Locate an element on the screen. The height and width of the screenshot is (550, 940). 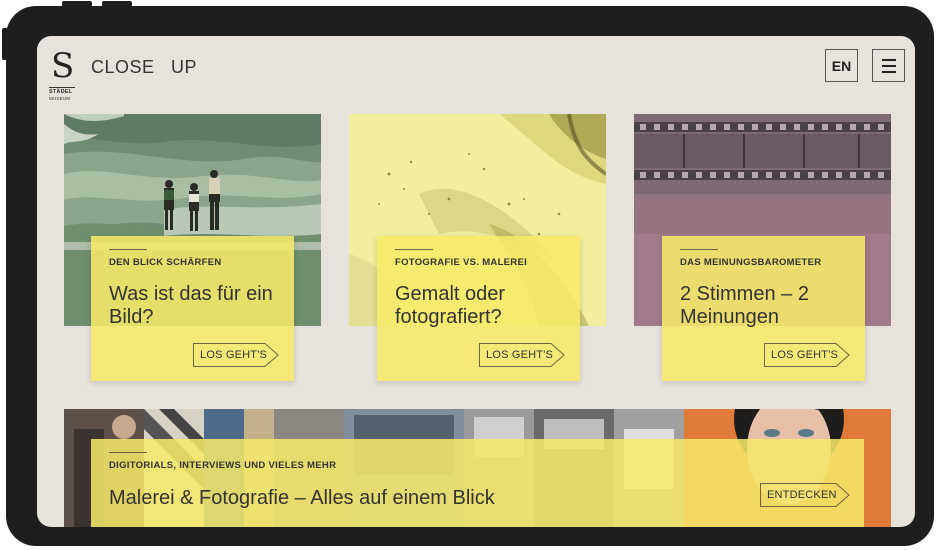
cta-label: ENTDECKEN is located at coordinates (802, 495).